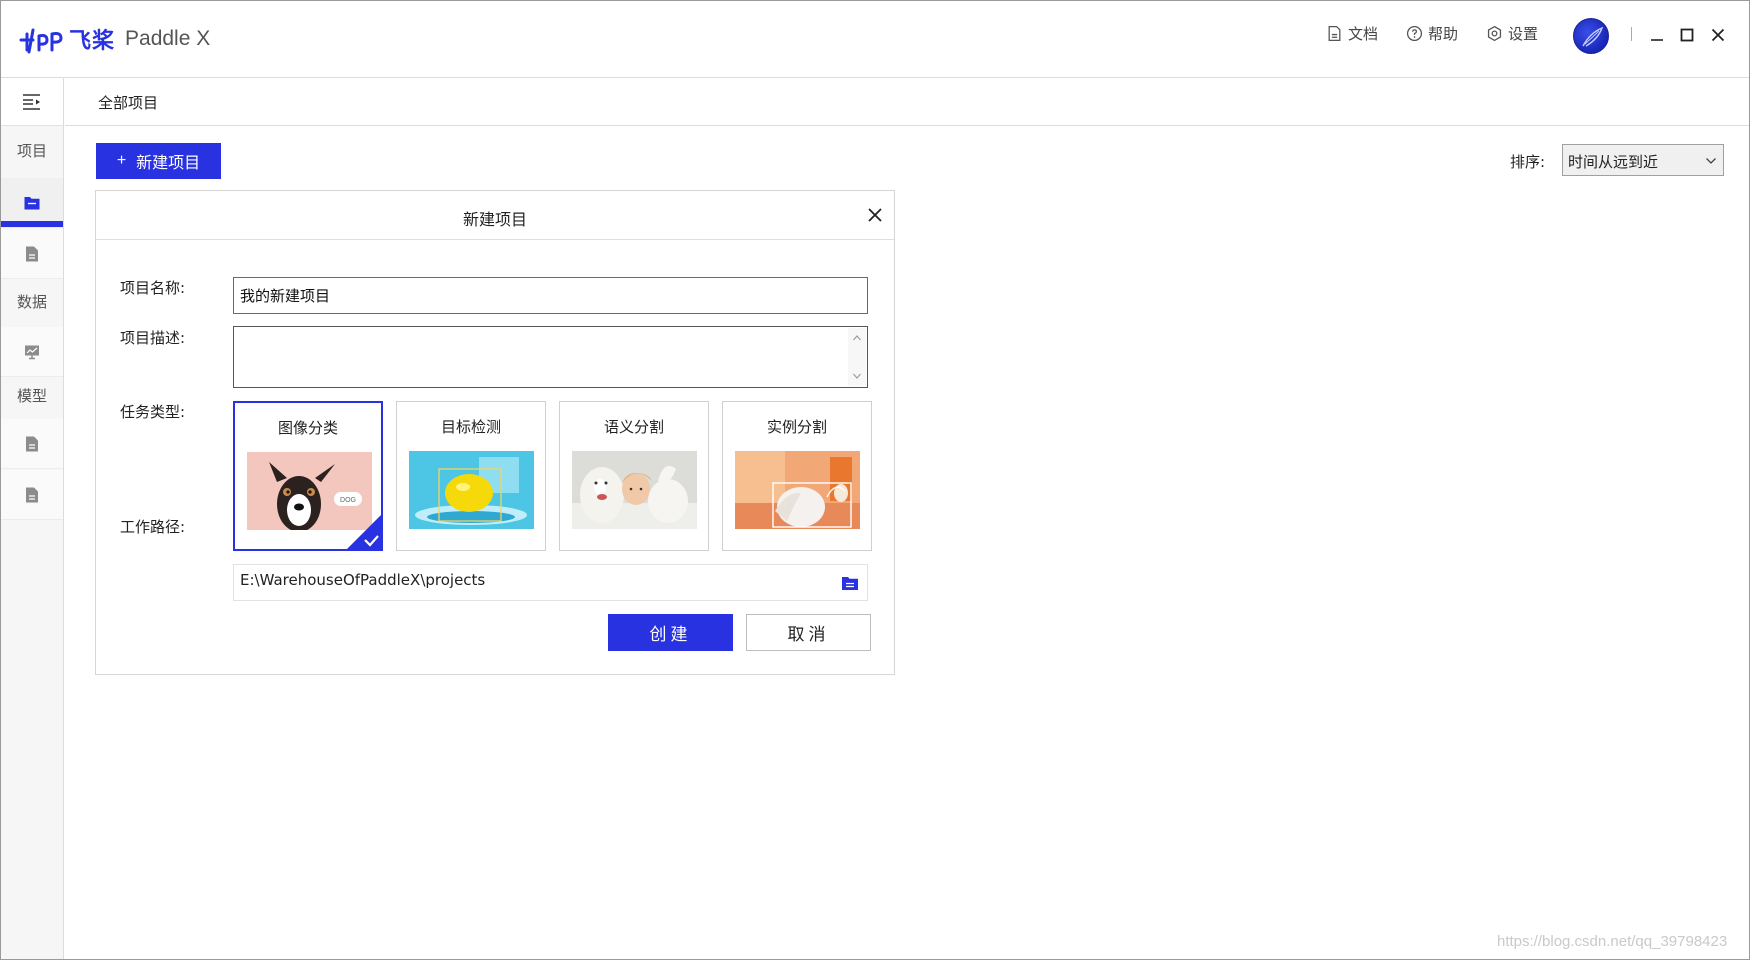  Describe the element at coordinates (634, 490) in the screenshot. I see `semantic-segmentation-image` at that location.